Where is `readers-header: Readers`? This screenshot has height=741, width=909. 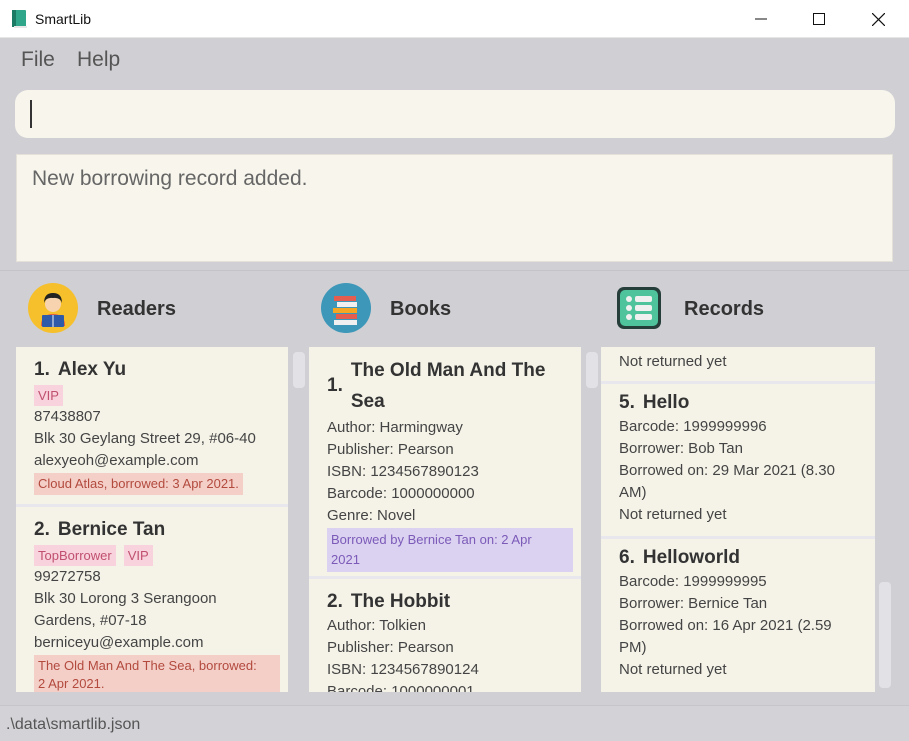
readers-header: Readers is located at coordinates (162, 309).